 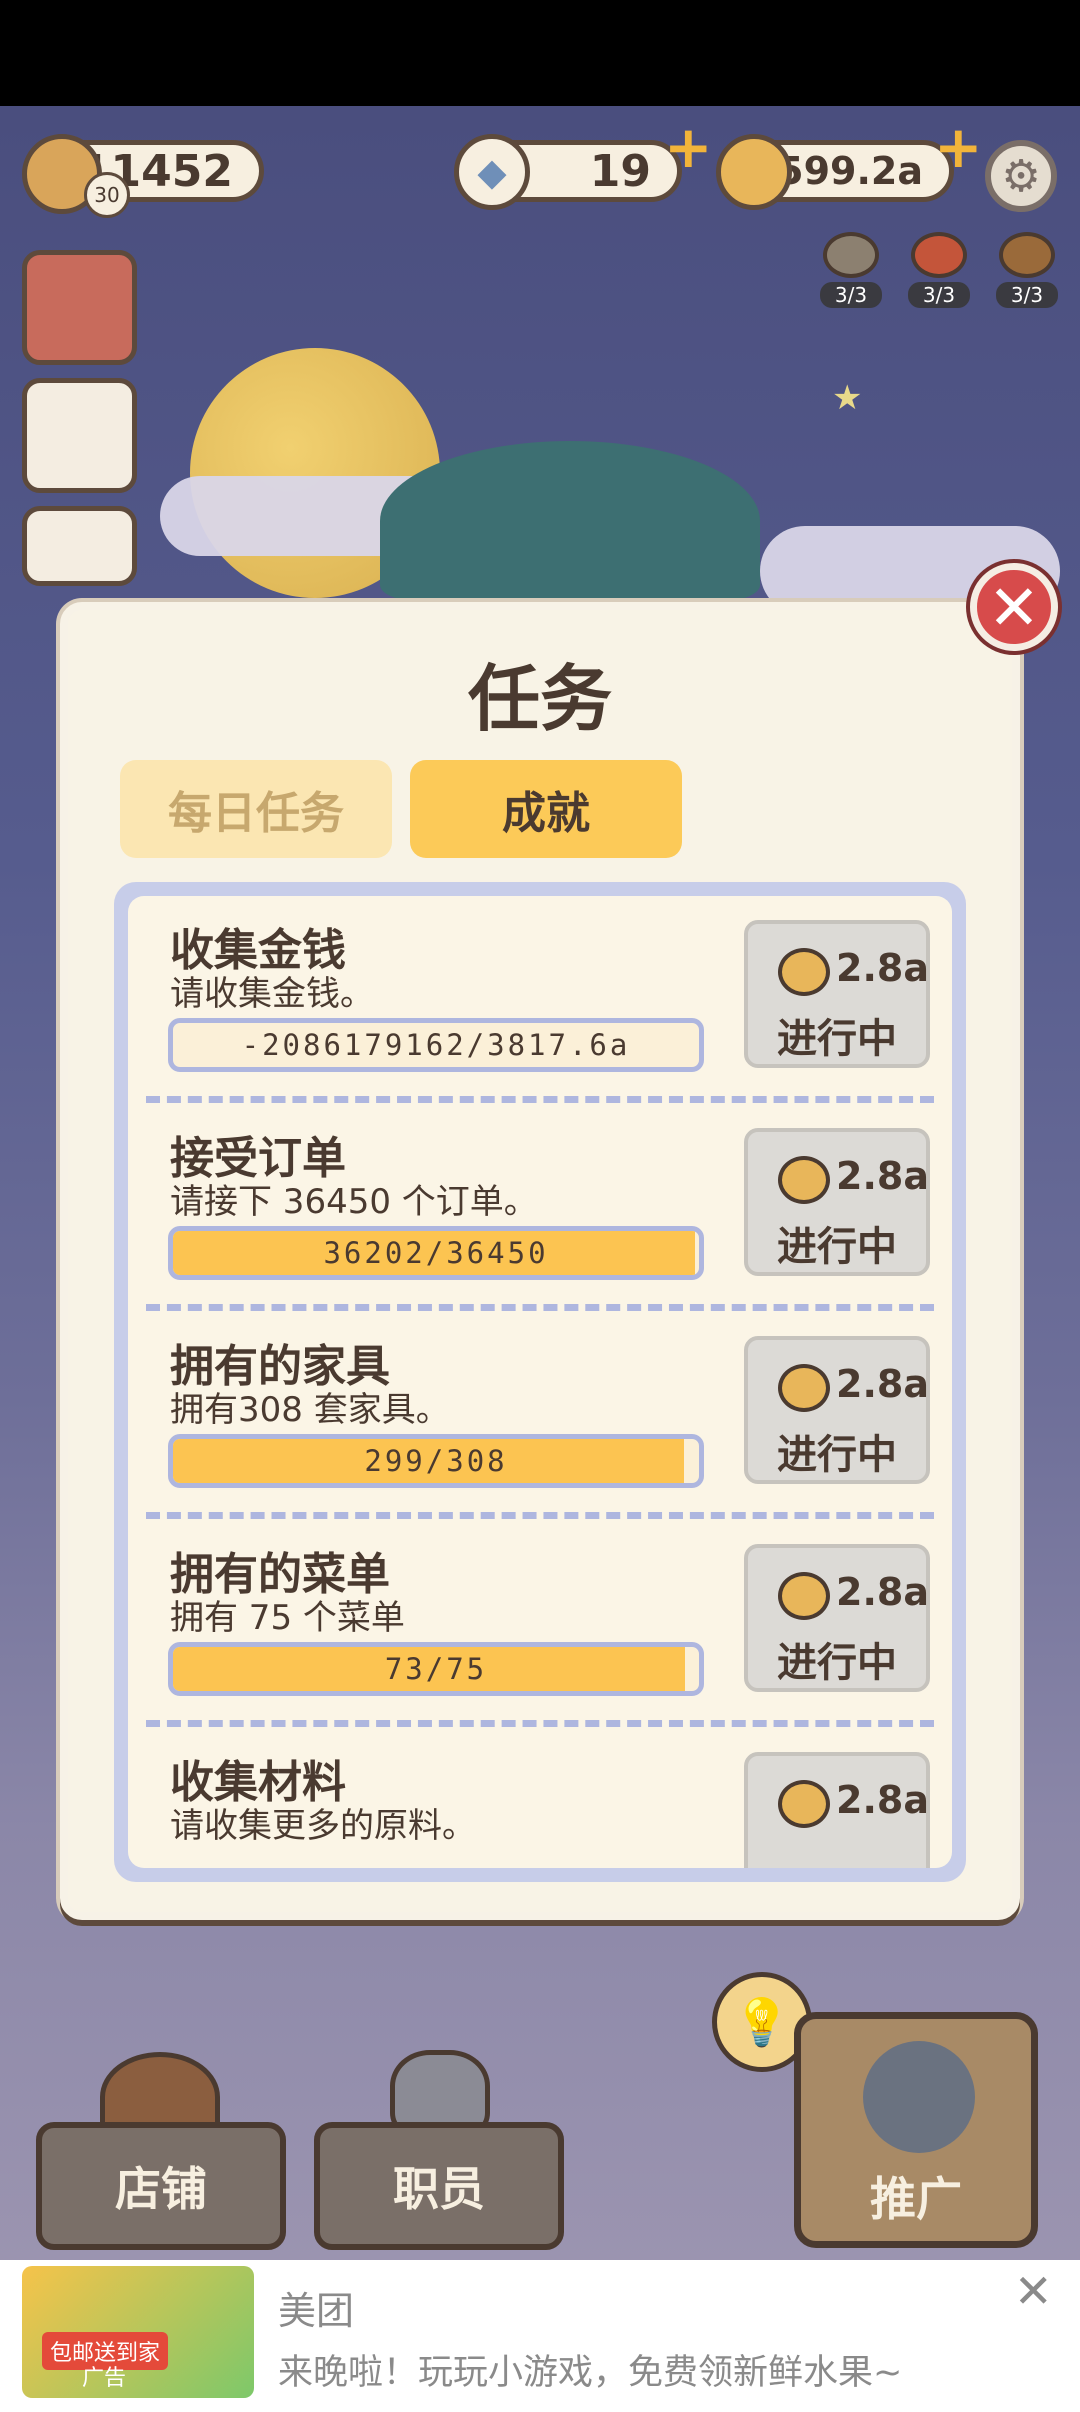 What do you see at coordinates (310, 1410) in the screenshot?
I see `task-desc: 拥有308 套家具。` at bounding box center [310, 1410].